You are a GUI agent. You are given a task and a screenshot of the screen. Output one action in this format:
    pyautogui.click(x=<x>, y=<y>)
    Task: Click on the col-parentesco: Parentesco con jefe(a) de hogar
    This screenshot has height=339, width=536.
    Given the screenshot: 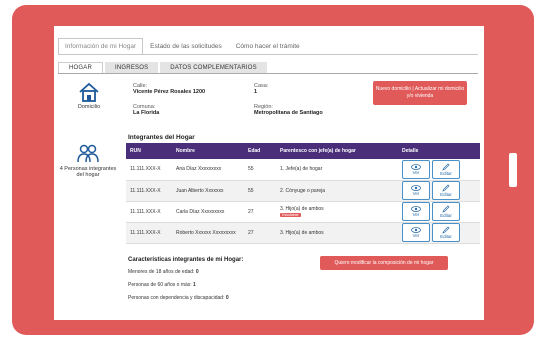 What is the action you would take?
    pyautogui.click(x=337, y=151)
    